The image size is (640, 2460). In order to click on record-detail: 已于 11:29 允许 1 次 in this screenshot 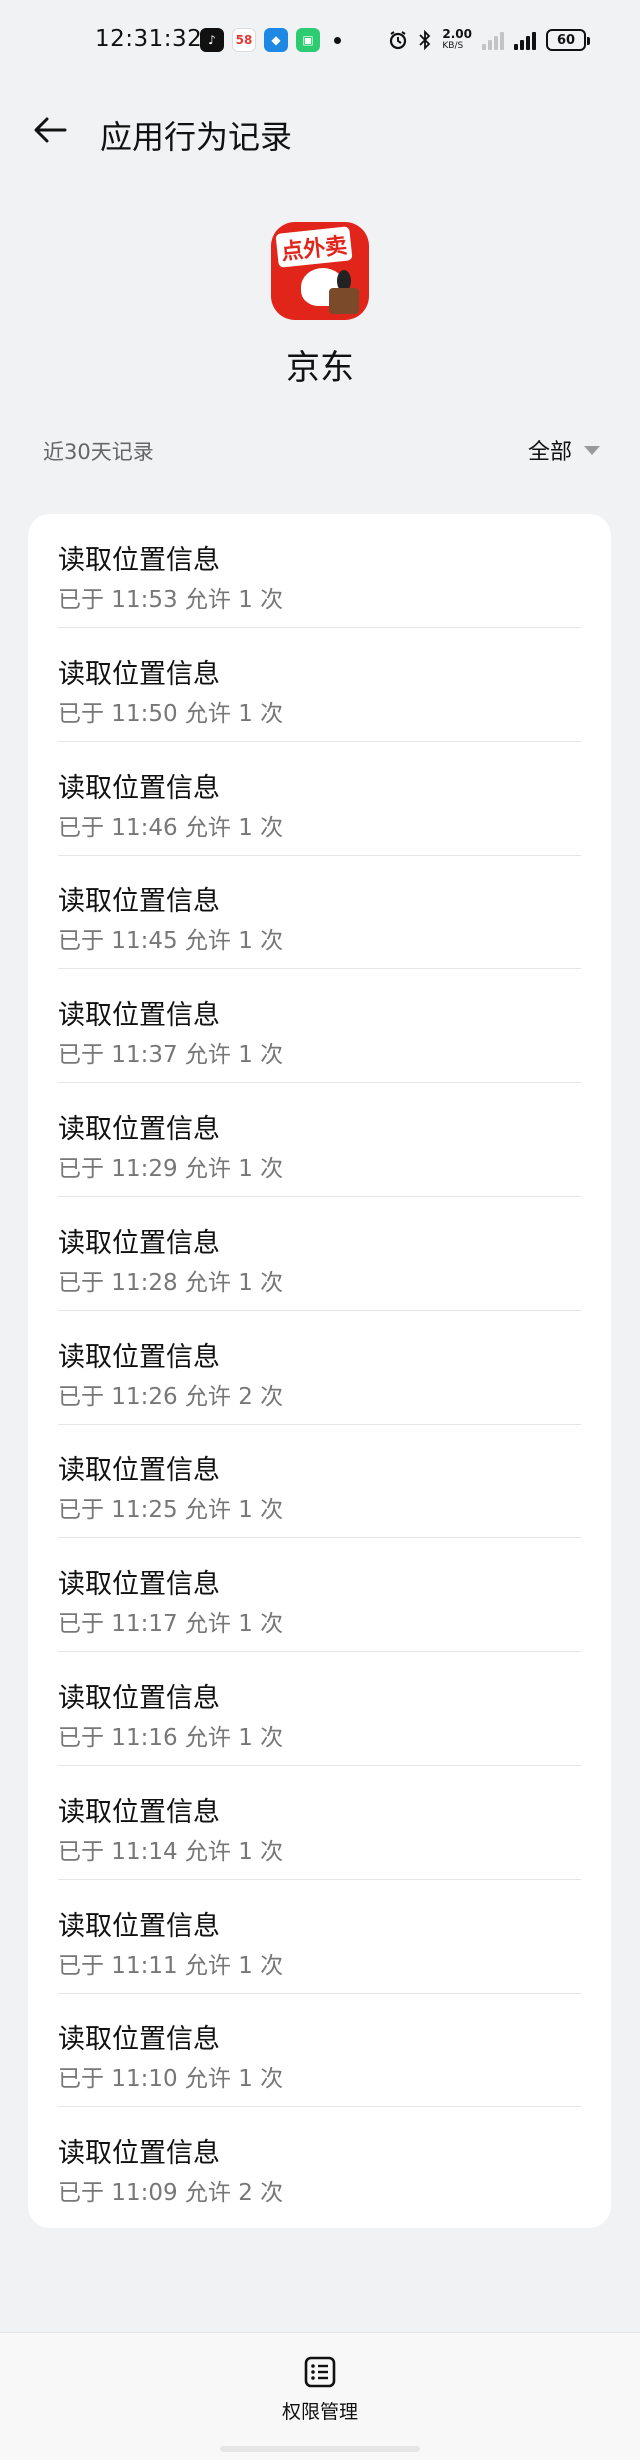, I will do `click(171, 1169)`.